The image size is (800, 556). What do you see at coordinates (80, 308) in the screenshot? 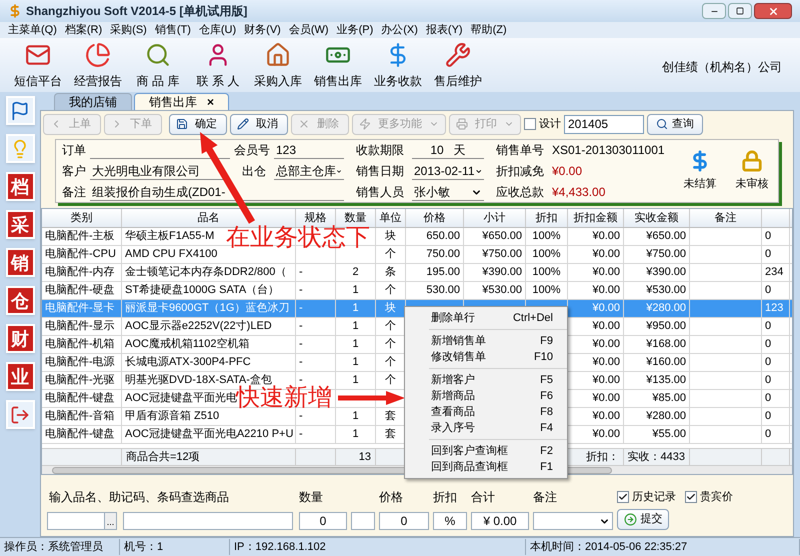
I see `table-cell-text: 电脑配件-显卡` at bounding box center [80, 308].